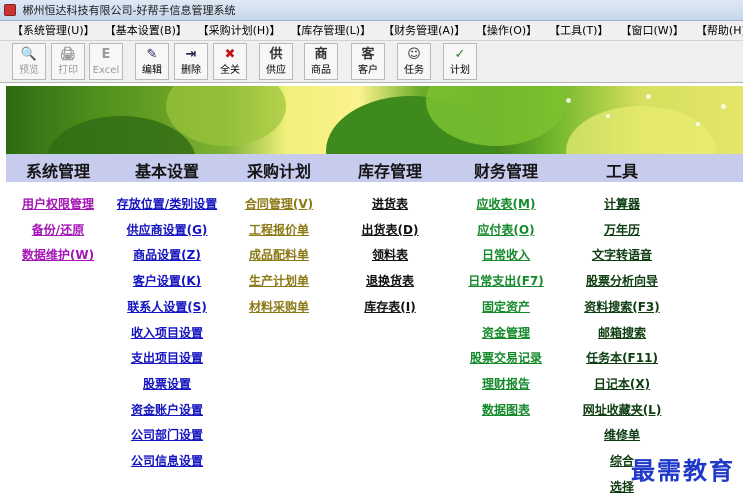  What do you see at coordinates (460, 54) in the screenshot?
I see `plan-icon: ✓` at bounding box center [460, 54].